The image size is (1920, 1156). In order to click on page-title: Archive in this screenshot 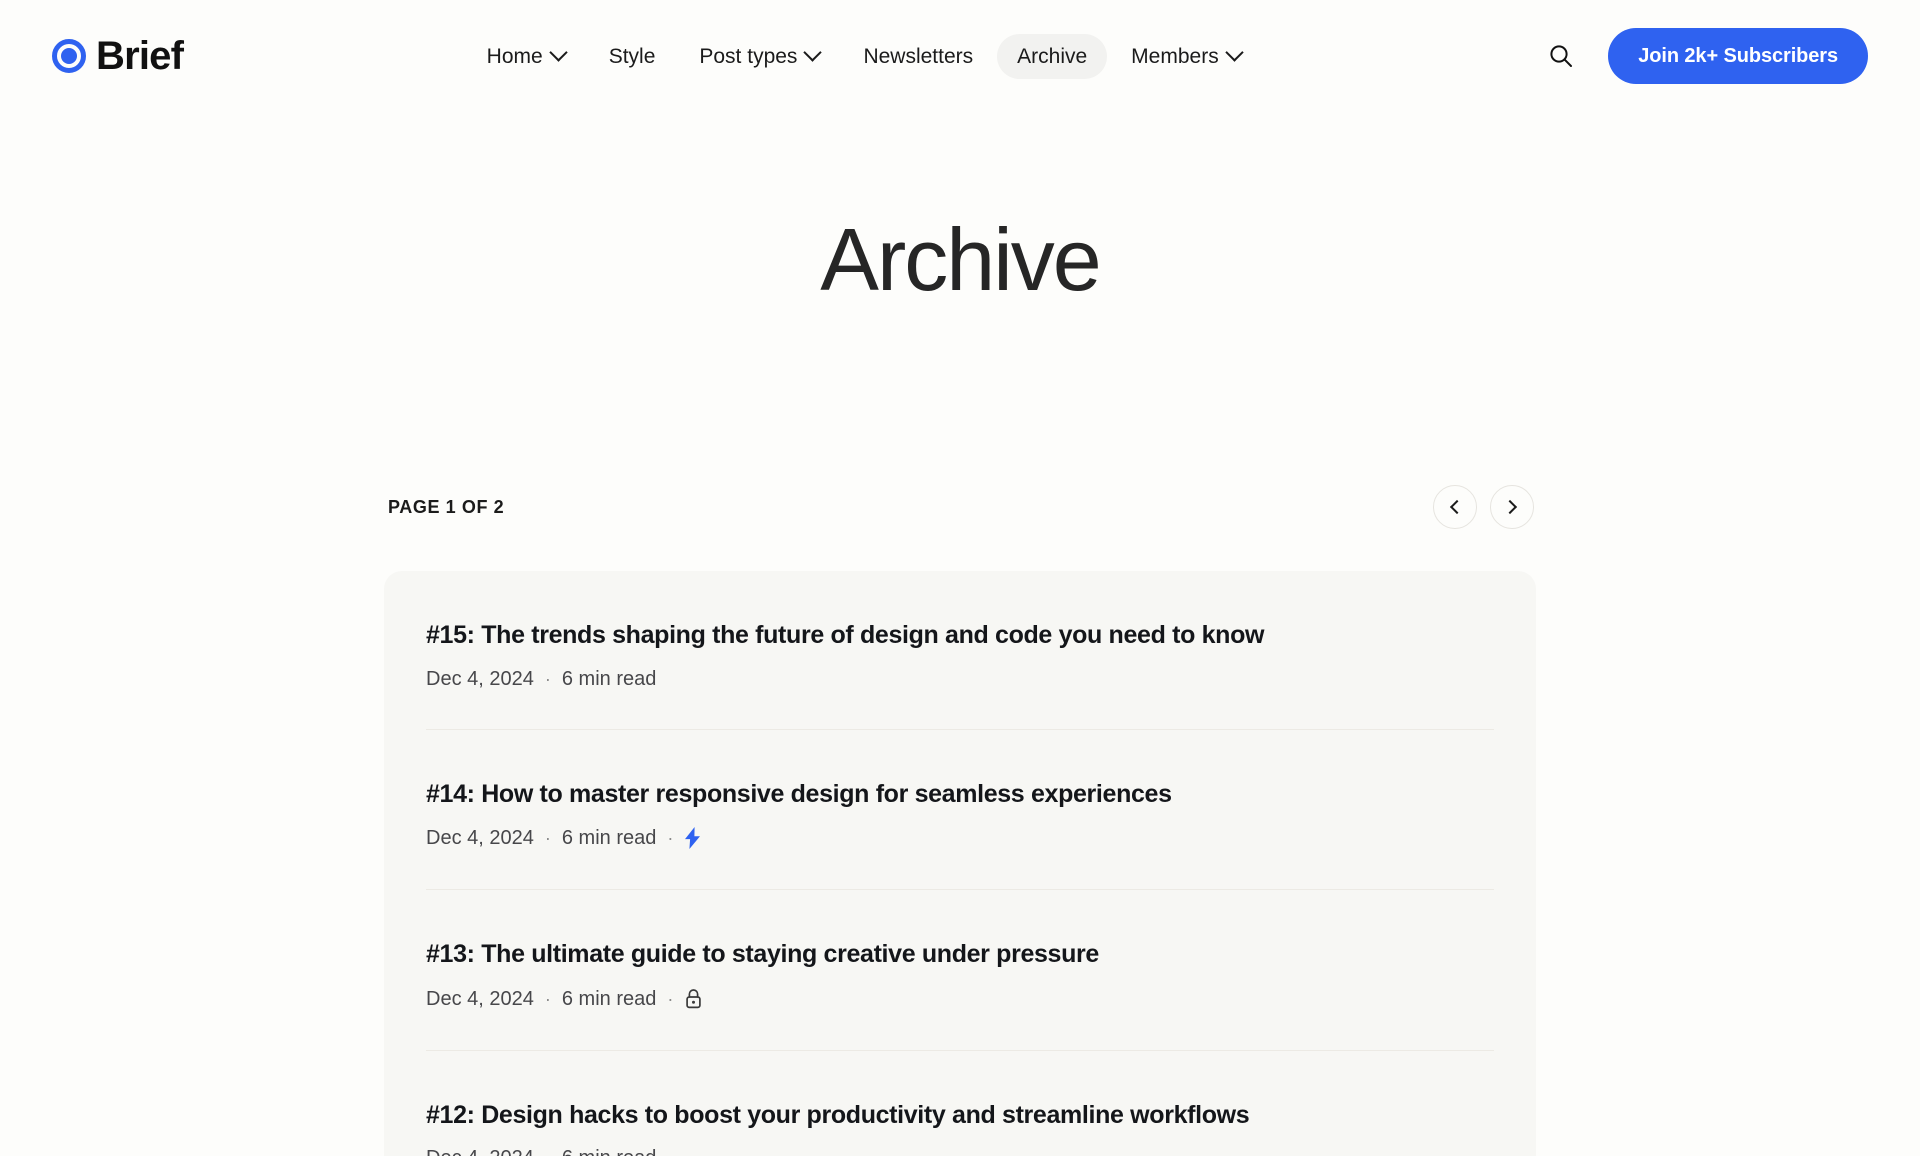, I will do `click(960, 259)`.